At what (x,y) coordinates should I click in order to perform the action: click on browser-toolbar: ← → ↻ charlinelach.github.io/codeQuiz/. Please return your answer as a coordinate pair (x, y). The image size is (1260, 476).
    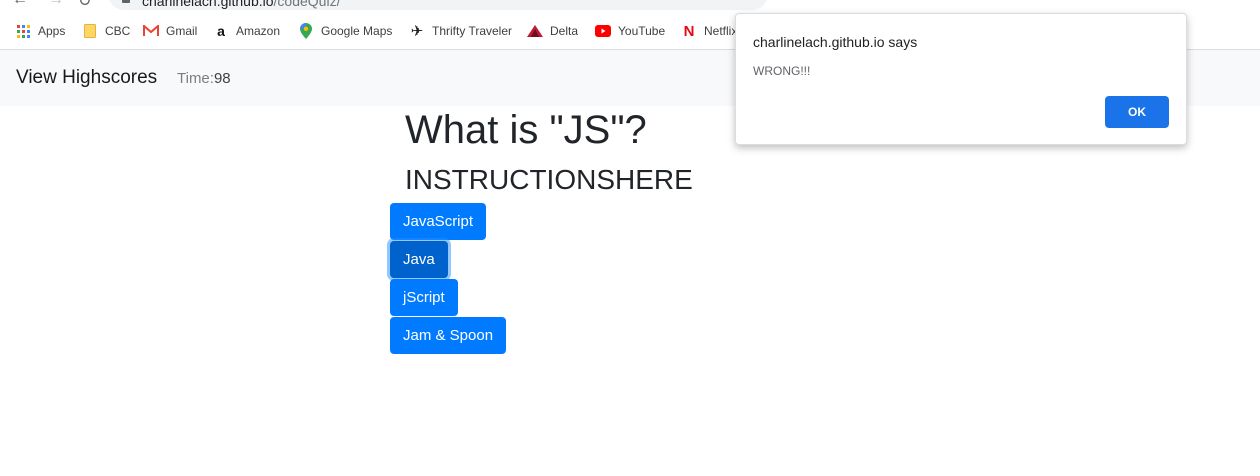
    Looking at the image, I should click on (630, 6).